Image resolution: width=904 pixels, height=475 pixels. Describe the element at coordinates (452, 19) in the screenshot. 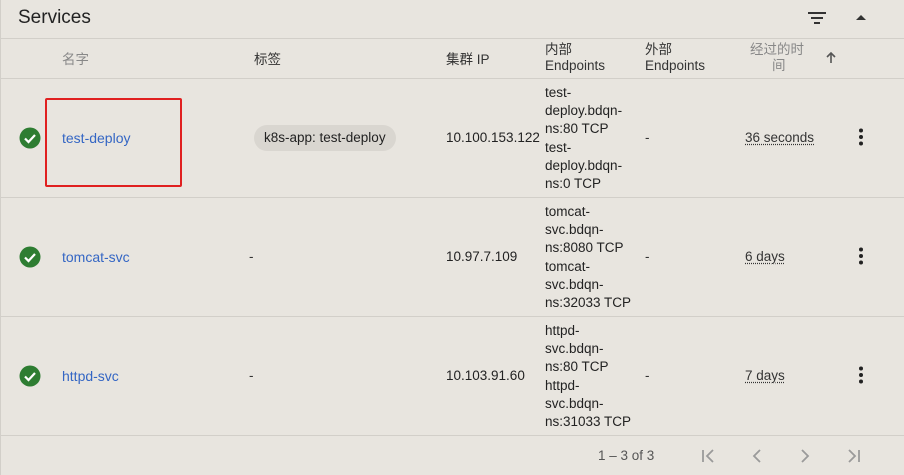

I see `card-header: Services` at that location.